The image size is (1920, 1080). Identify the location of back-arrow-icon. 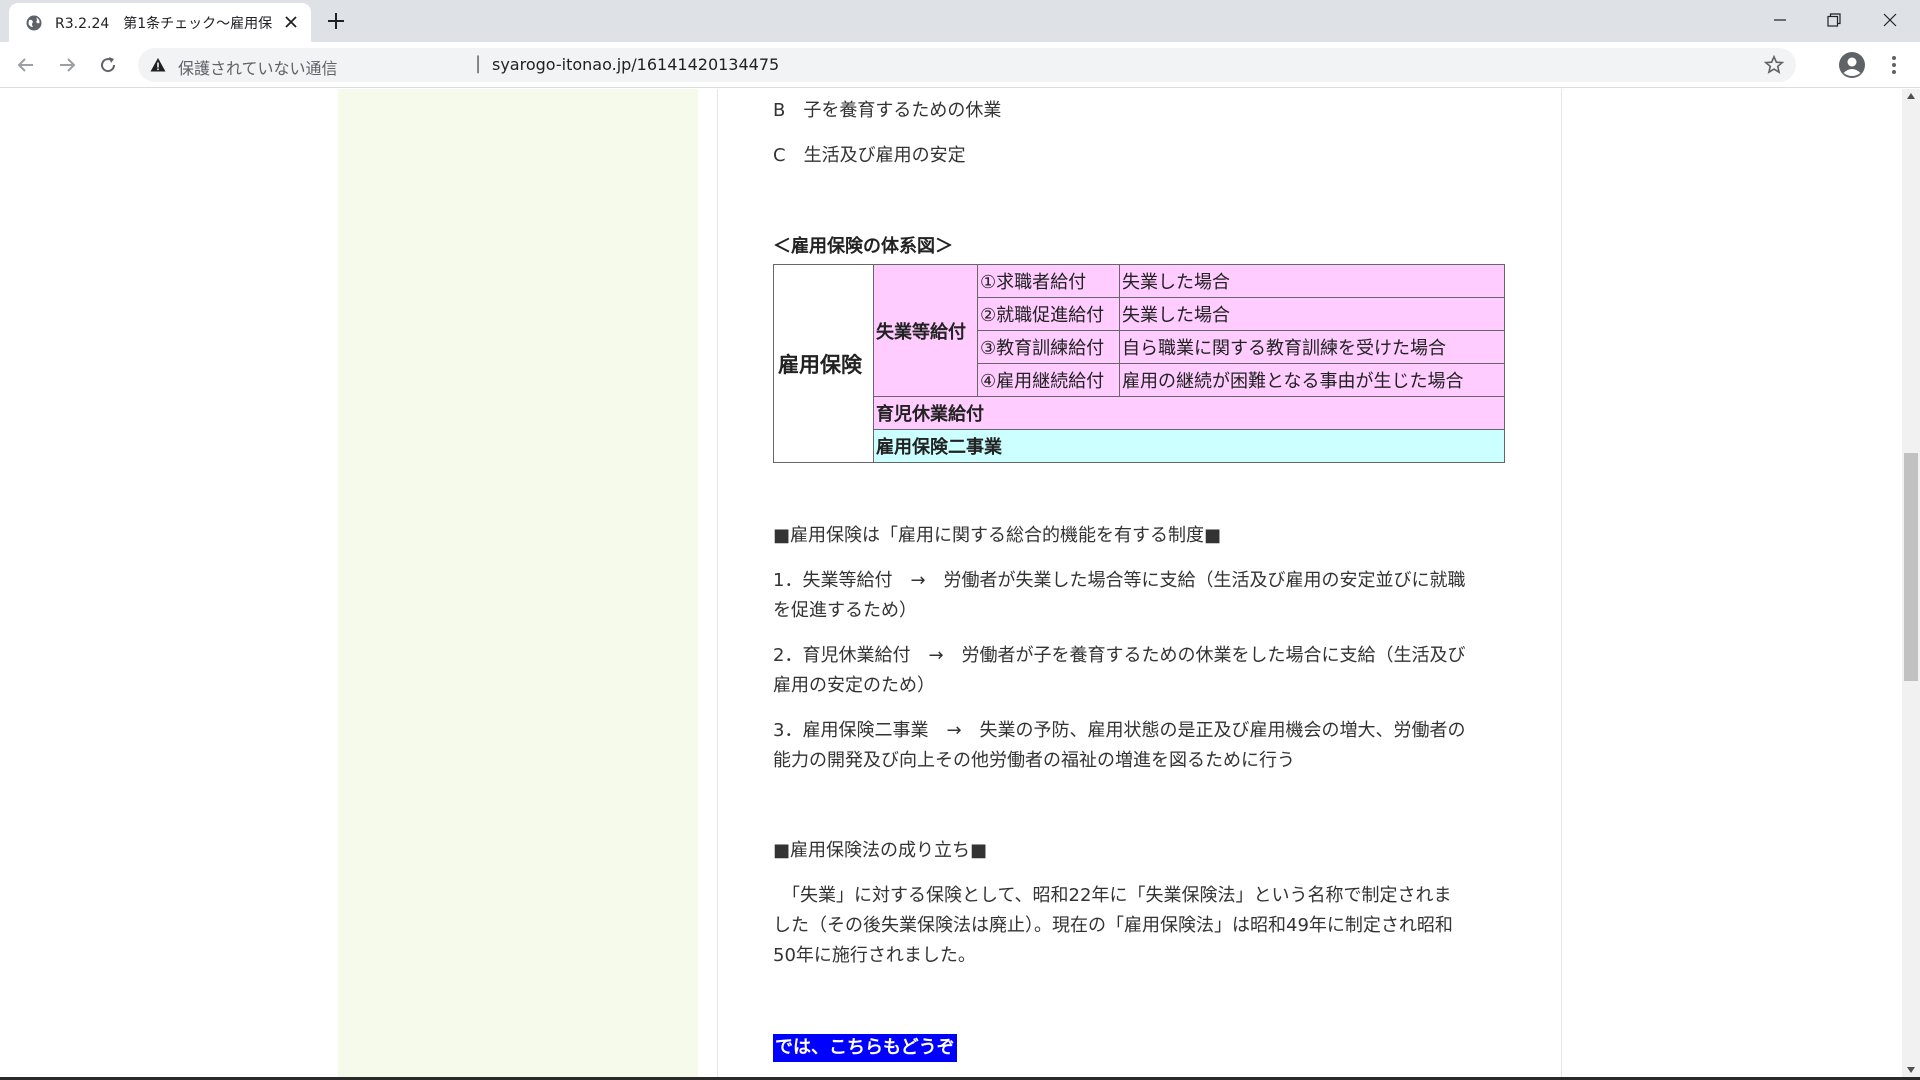
(25, 65).